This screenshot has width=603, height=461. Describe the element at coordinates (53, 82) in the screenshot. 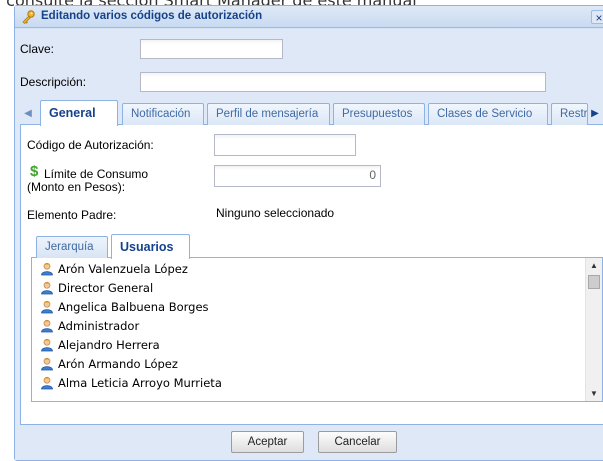

I see `descripcion-label: Descripción:` at that location.